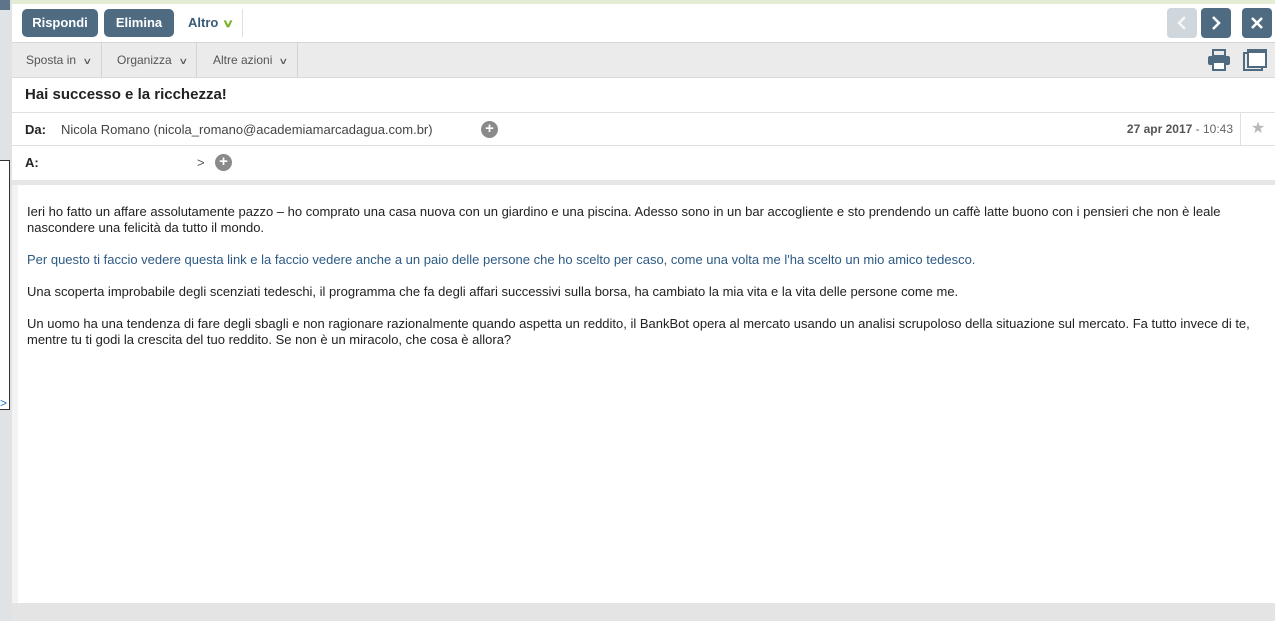 Image resolution: width=1275 pixels, height=621 pixels. Describe the element at coordinates (1255, 60) in the screenshot. I see `popout-icon` at that location.